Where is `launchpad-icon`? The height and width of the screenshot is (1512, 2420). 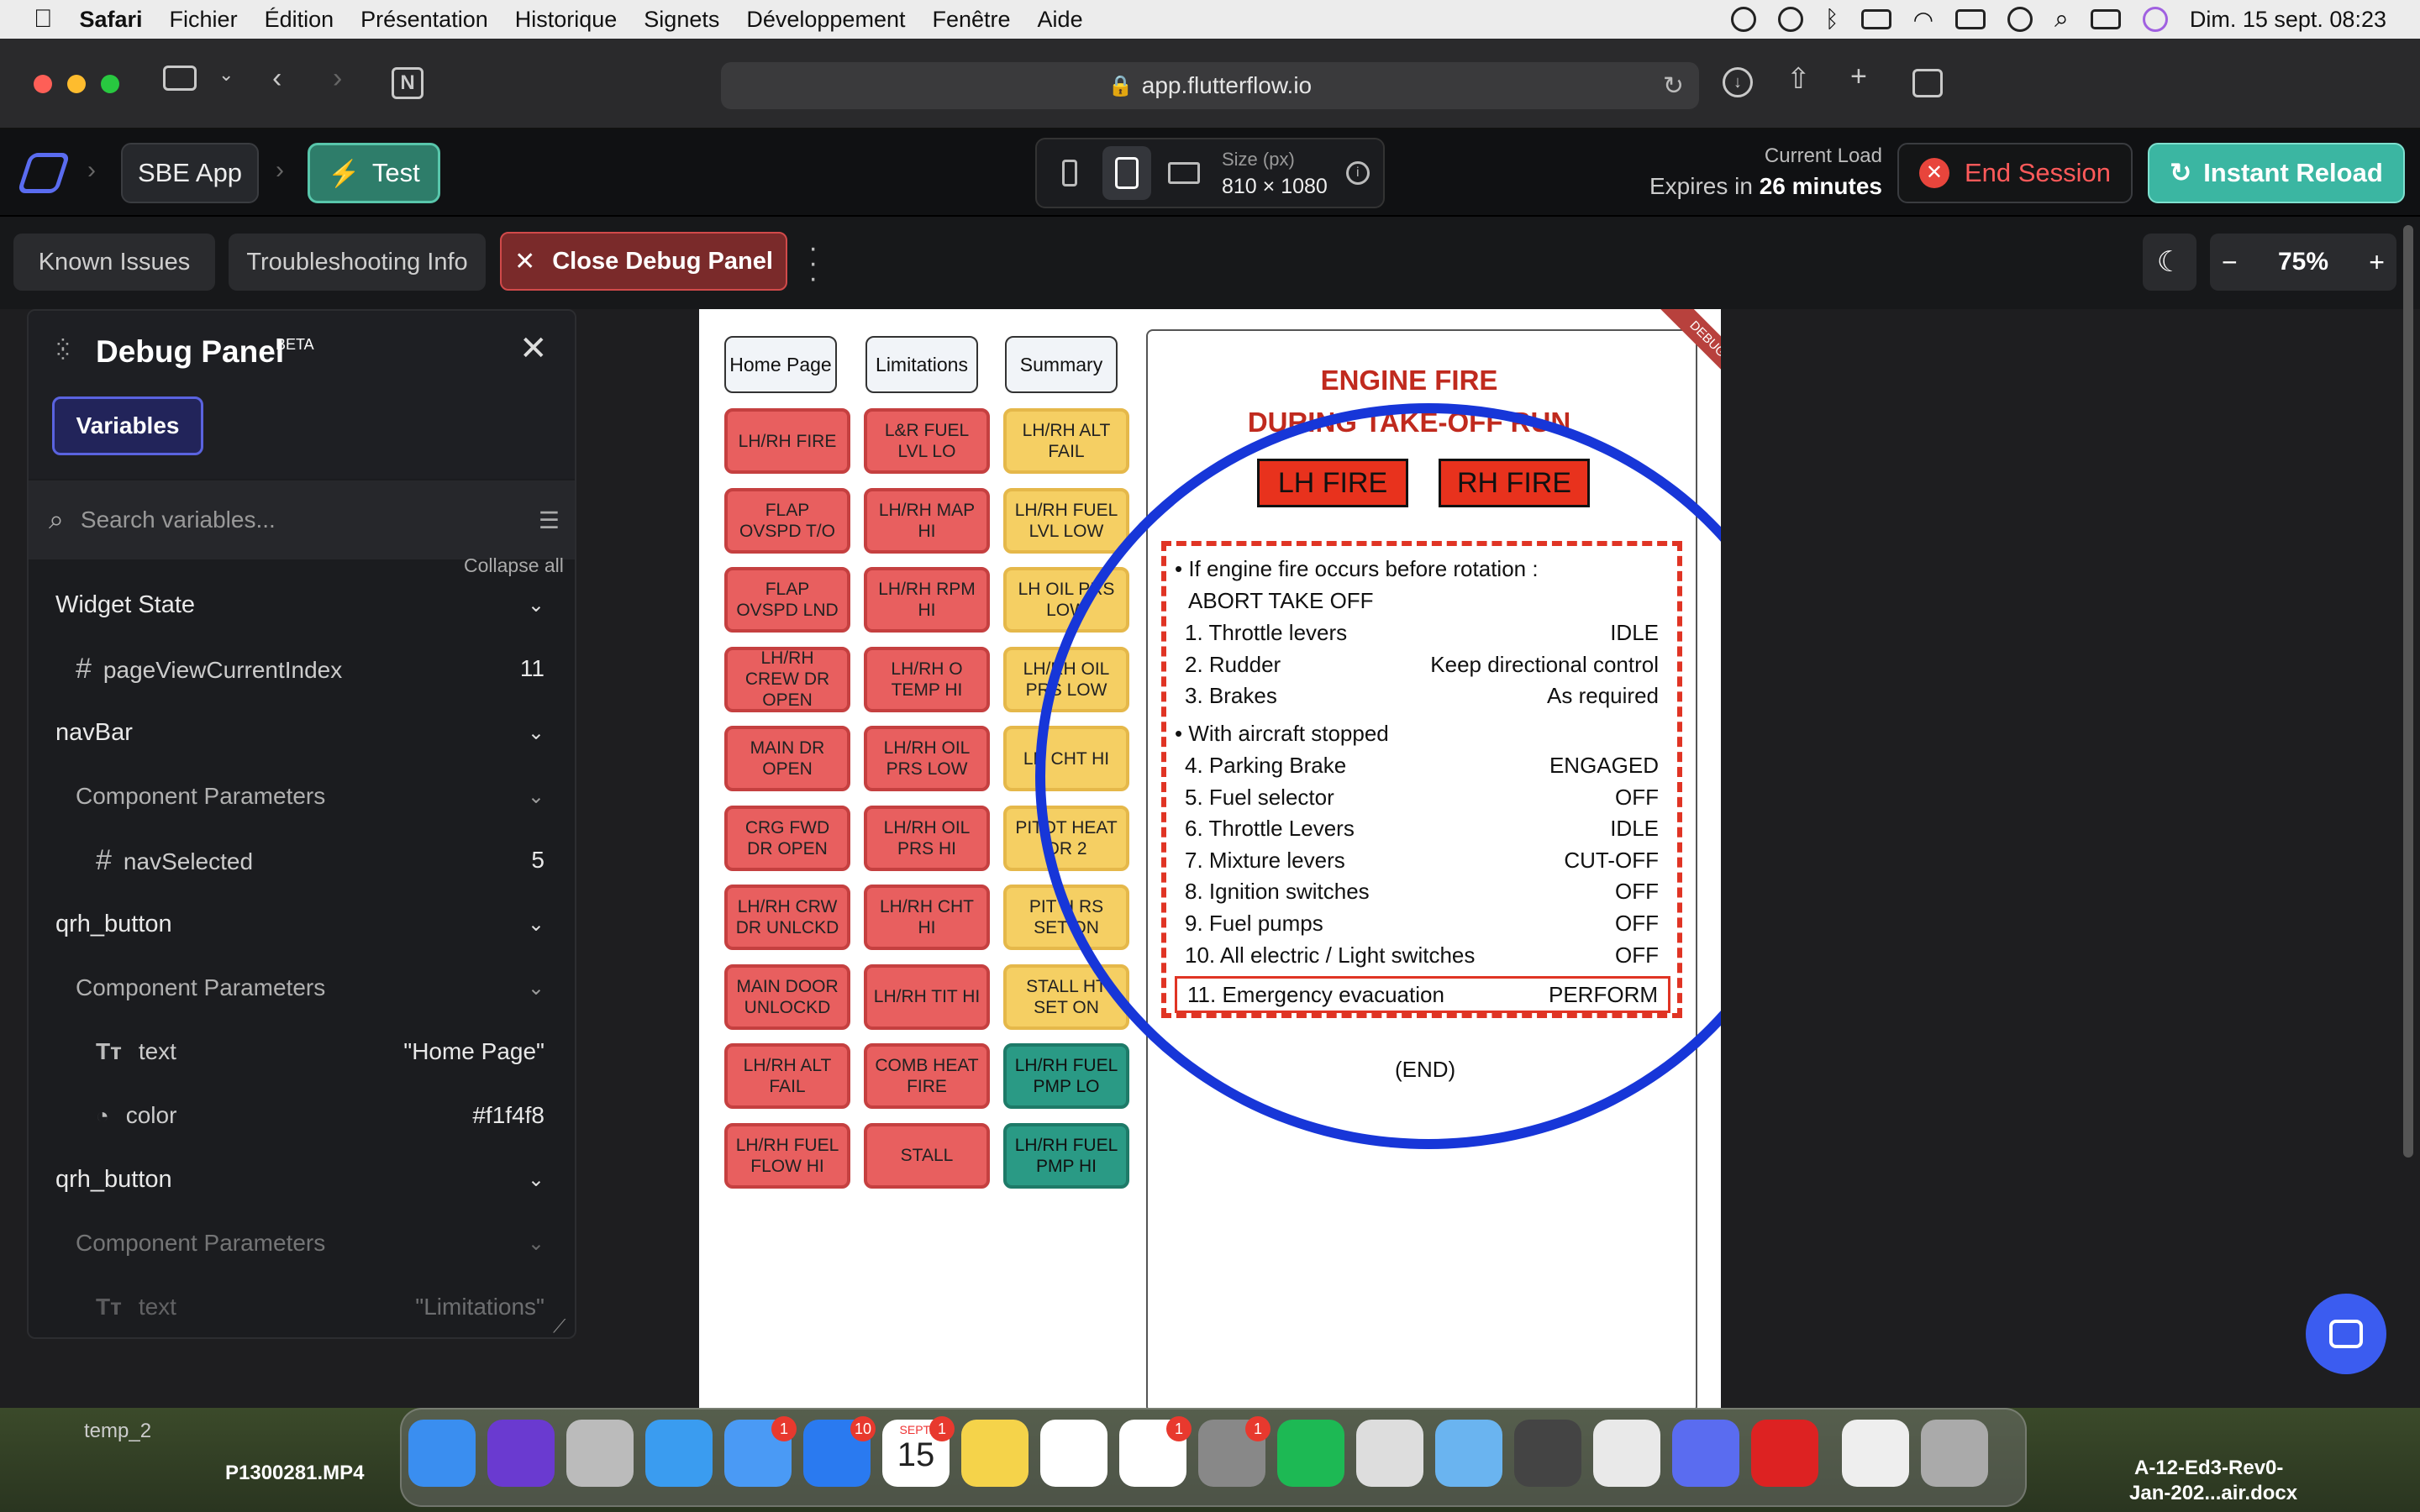 launchpad-icon is located at coordinates (600, 1453).